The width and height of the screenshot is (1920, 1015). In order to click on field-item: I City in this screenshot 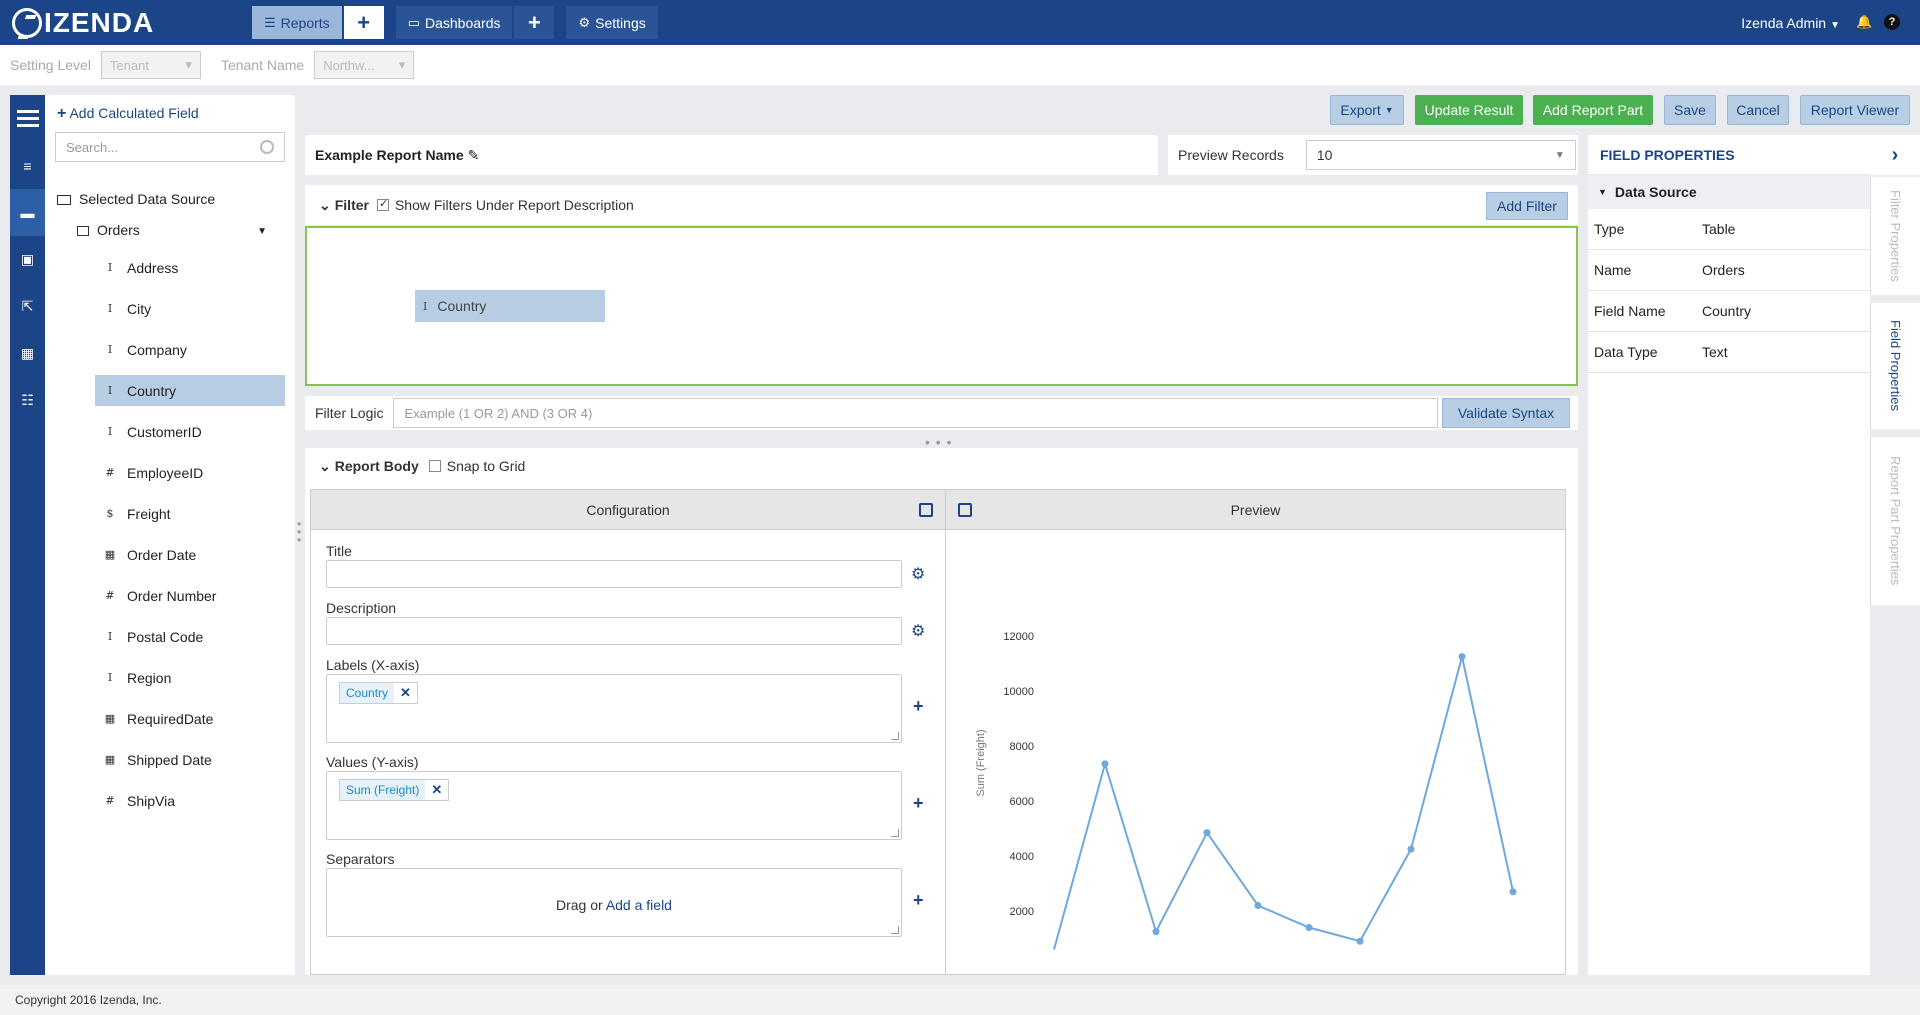, I will do `click(190, 308)`.